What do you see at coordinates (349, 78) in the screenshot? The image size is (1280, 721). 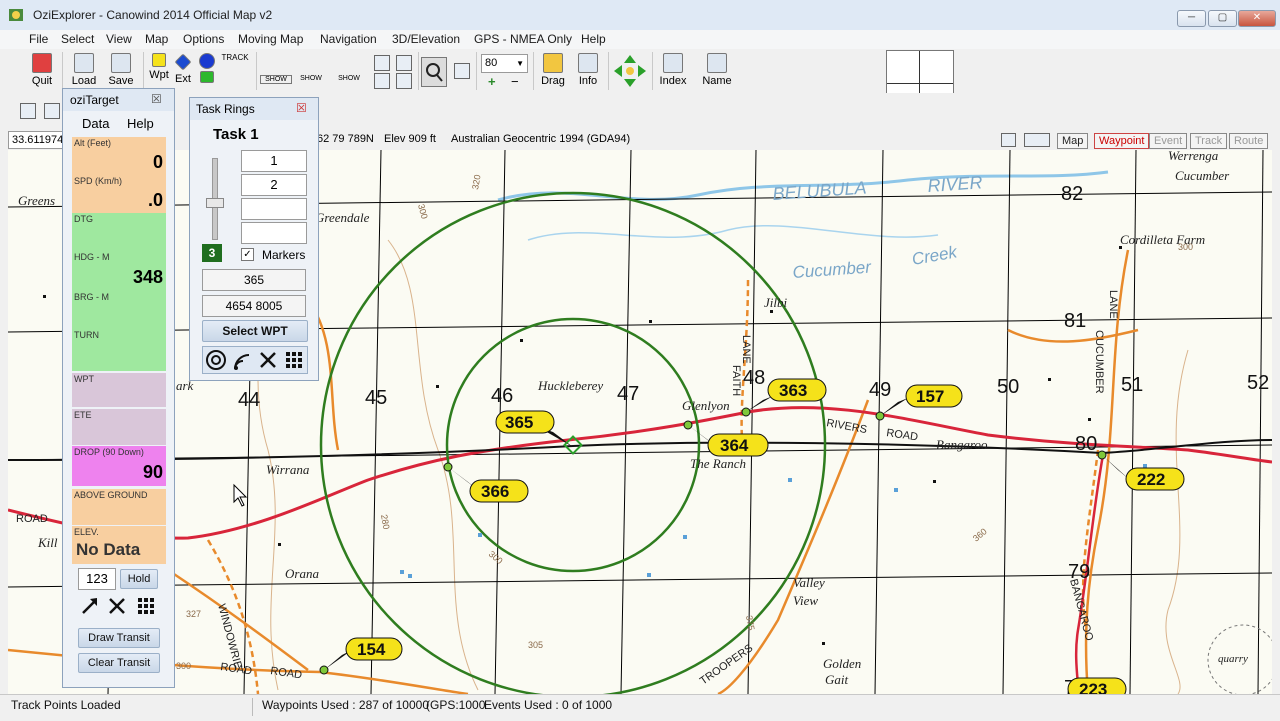 I see `show-routes-button: SHOW` at bounding box center [349, 78].